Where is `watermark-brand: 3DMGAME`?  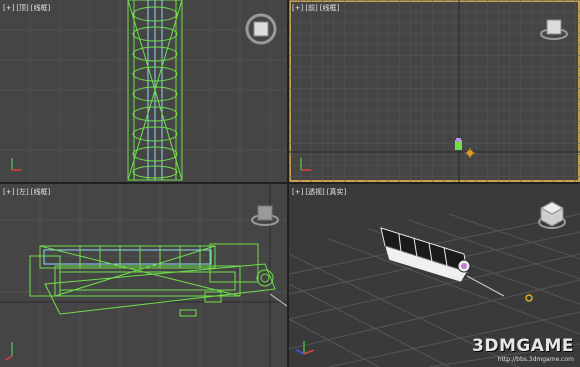
watermark-brand: 3DMGAME is located at coordinates (523, 346).